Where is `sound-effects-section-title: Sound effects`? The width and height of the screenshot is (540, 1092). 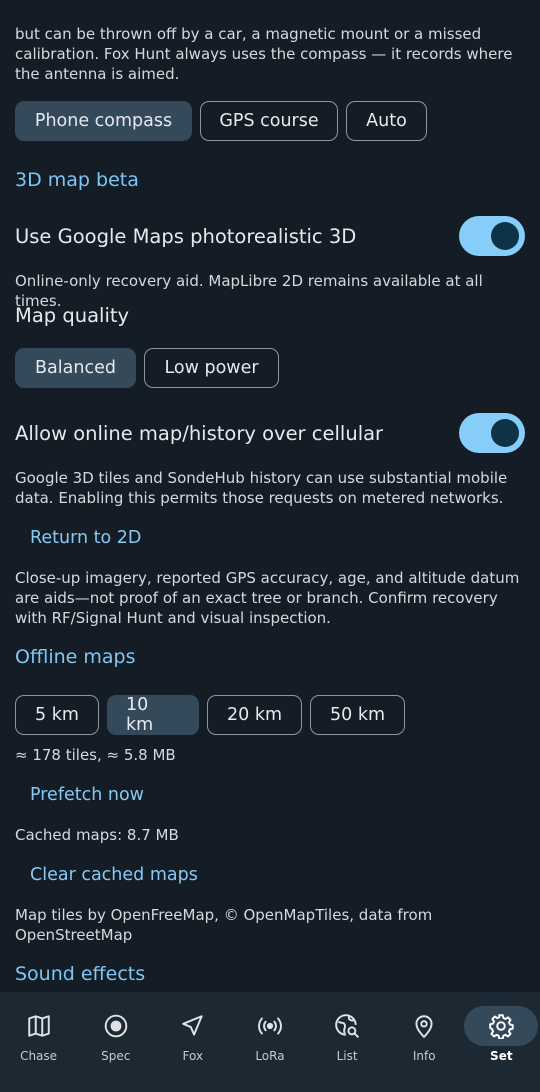 sound-effects-section-title: Sound effects is located at coordinates (80, 974).